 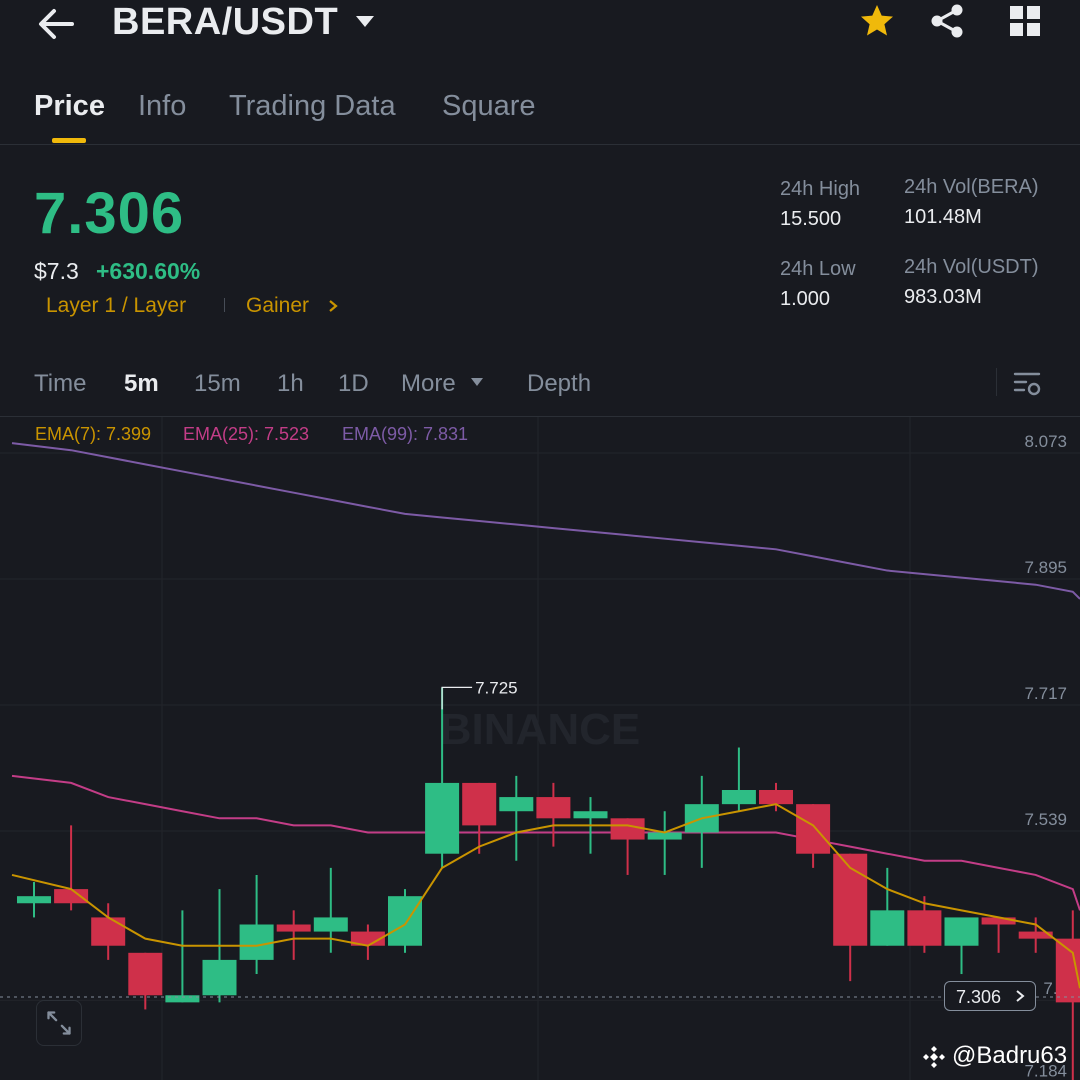 What do you see at coordinates (877, 21) in the screenshot?
I see `star-icon` at bounding box center [877, 21].